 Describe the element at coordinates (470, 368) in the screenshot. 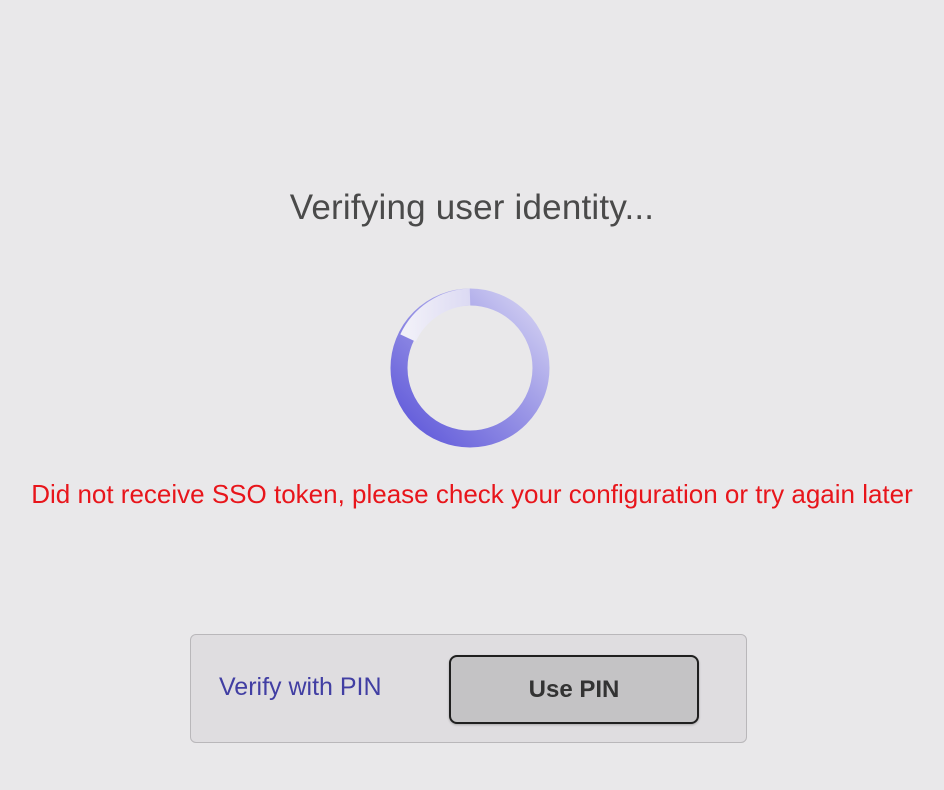

I see `loading-spinner-icon` at that location.